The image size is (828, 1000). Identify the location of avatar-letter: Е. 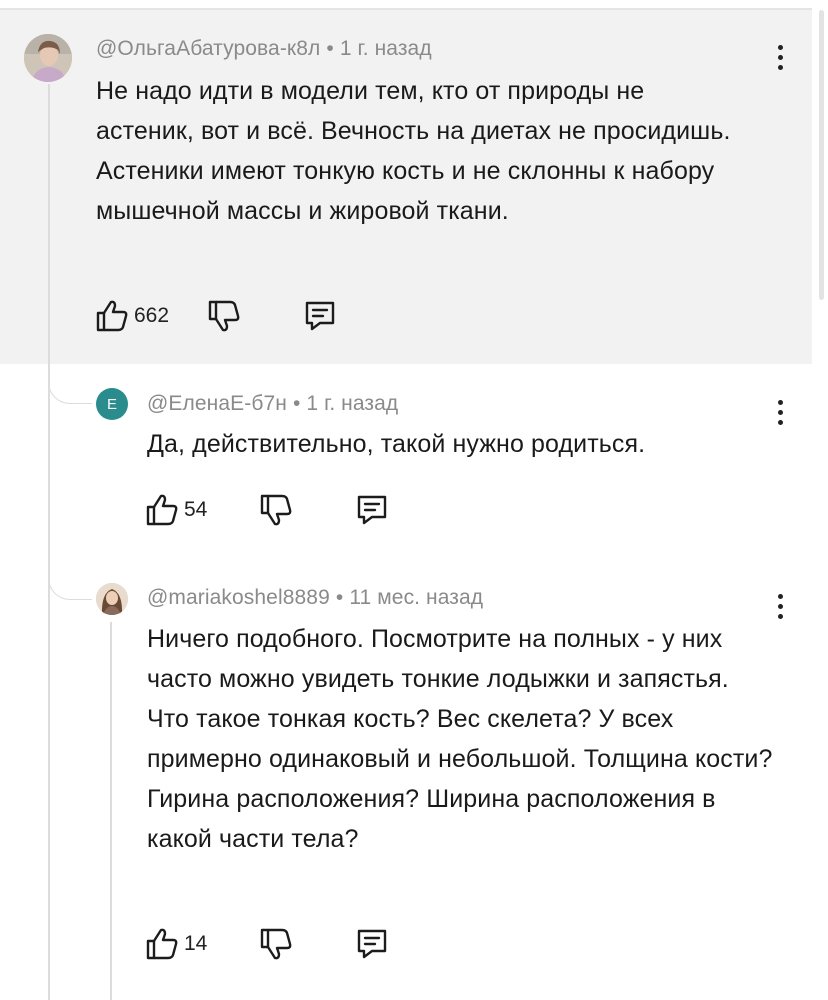
(111, 404).